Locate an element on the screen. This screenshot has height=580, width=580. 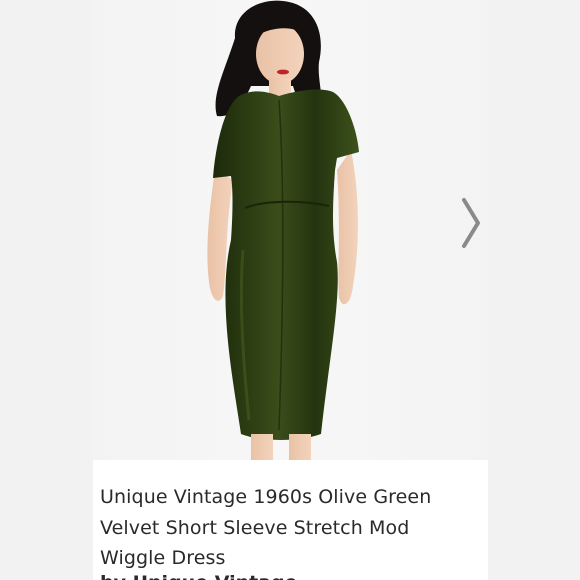
chevron-right-icon is located at coordinates (471, 223).